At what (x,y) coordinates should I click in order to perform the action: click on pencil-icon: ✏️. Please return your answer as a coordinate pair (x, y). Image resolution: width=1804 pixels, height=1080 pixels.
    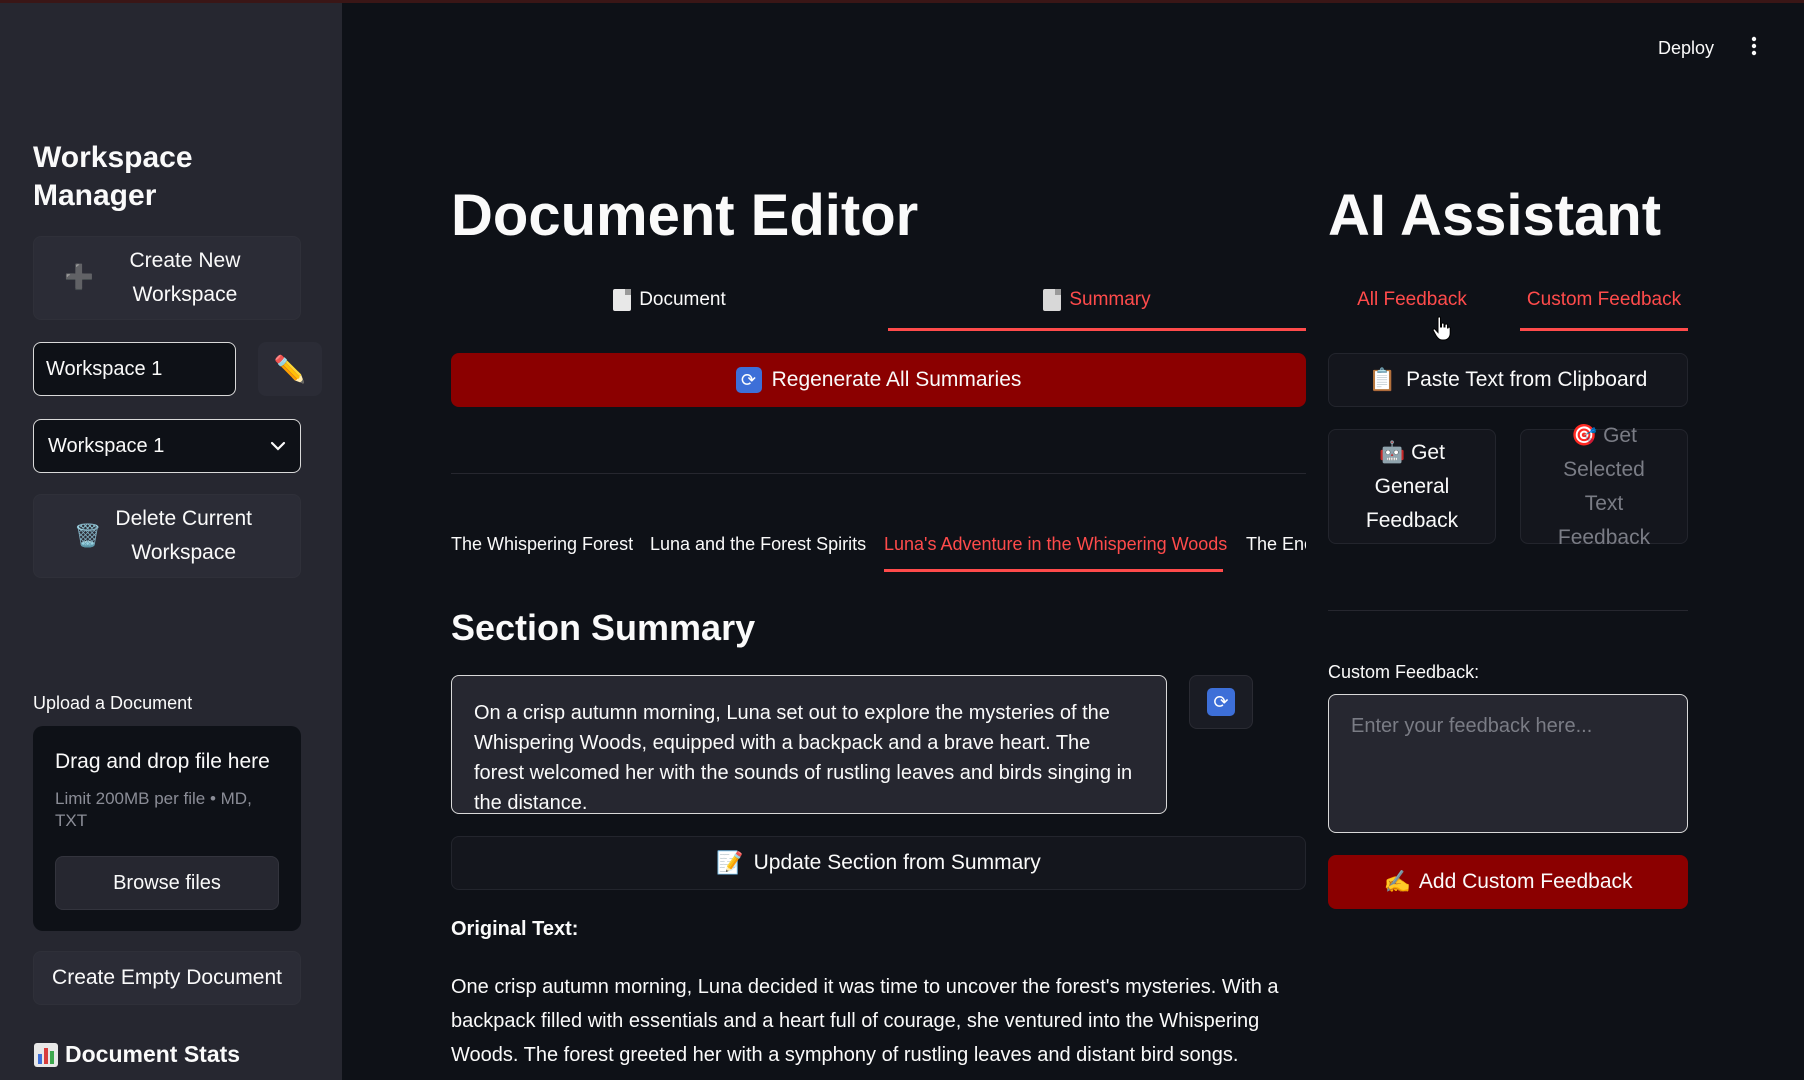
    Looking at the image, I should click on (290, 368).